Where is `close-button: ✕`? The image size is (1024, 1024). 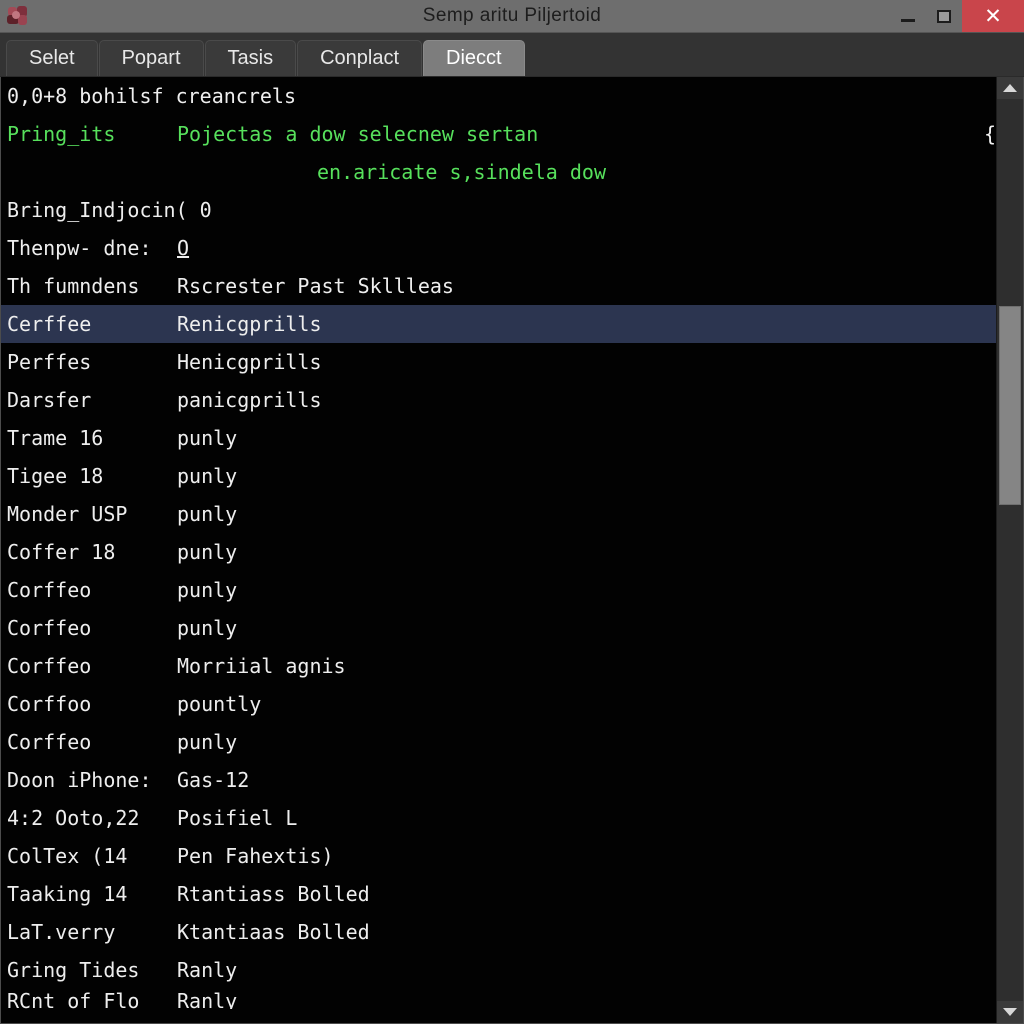
close-button: ✕ is located at coordinates (993, 16).